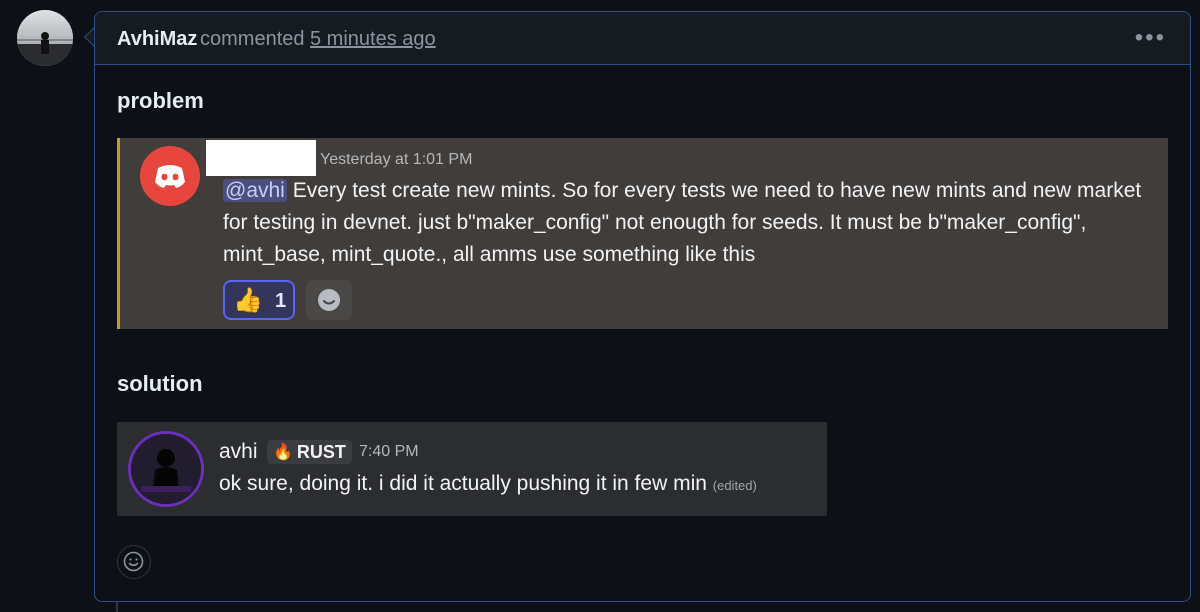 This screenshot has width=1200, height=612. Describe the element at coordinates (252, 39) in the screenshot. I see `comment-action: commented` at that location.